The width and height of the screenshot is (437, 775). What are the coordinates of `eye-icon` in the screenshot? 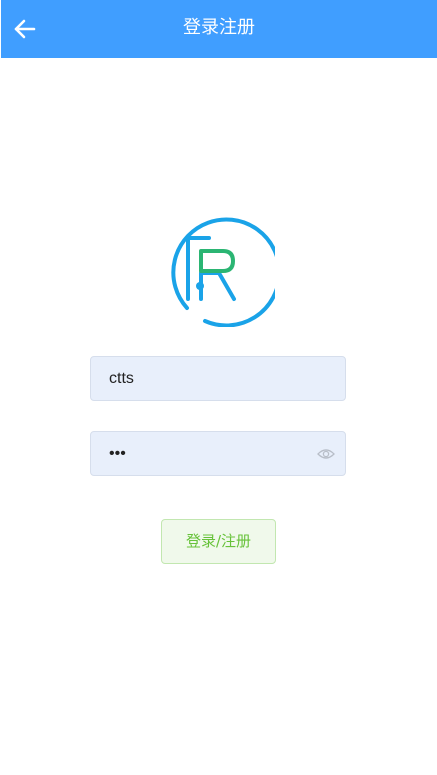 It's located at (326, 454).